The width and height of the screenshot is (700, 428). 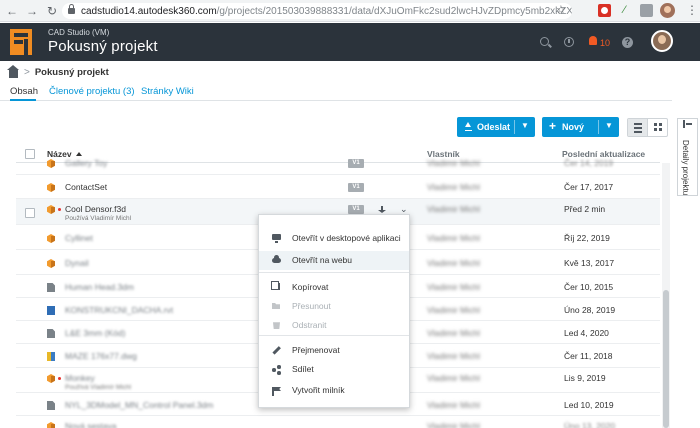 What do you see at coordinates (12, 11) in the screenshot?
I see `back-arrow-icon: ←` at bounding box center [12, 11].